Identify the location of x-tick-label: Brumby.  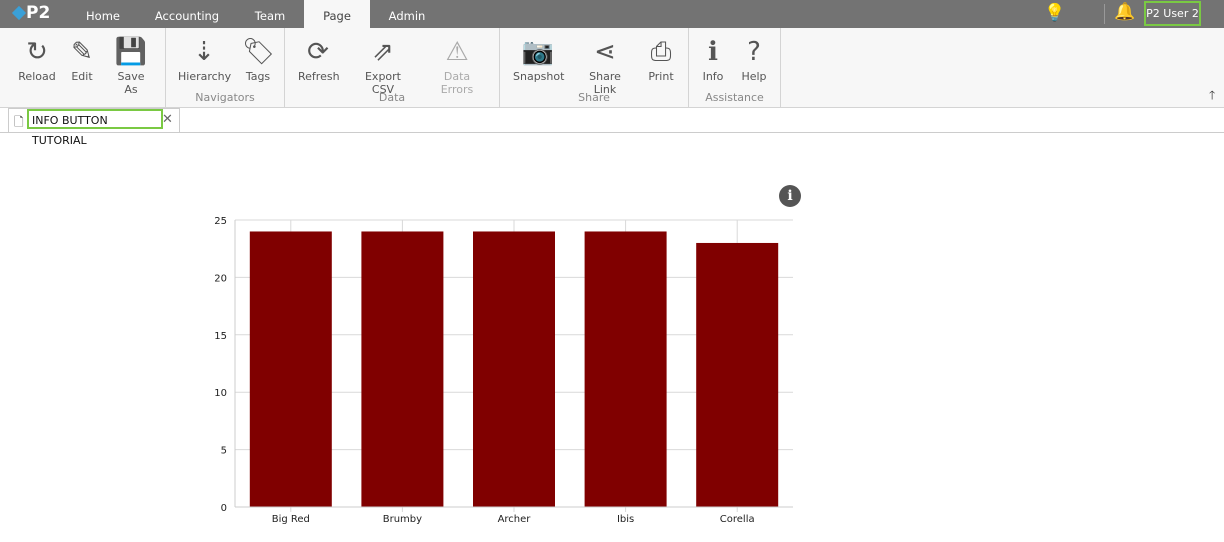
(402, 519).